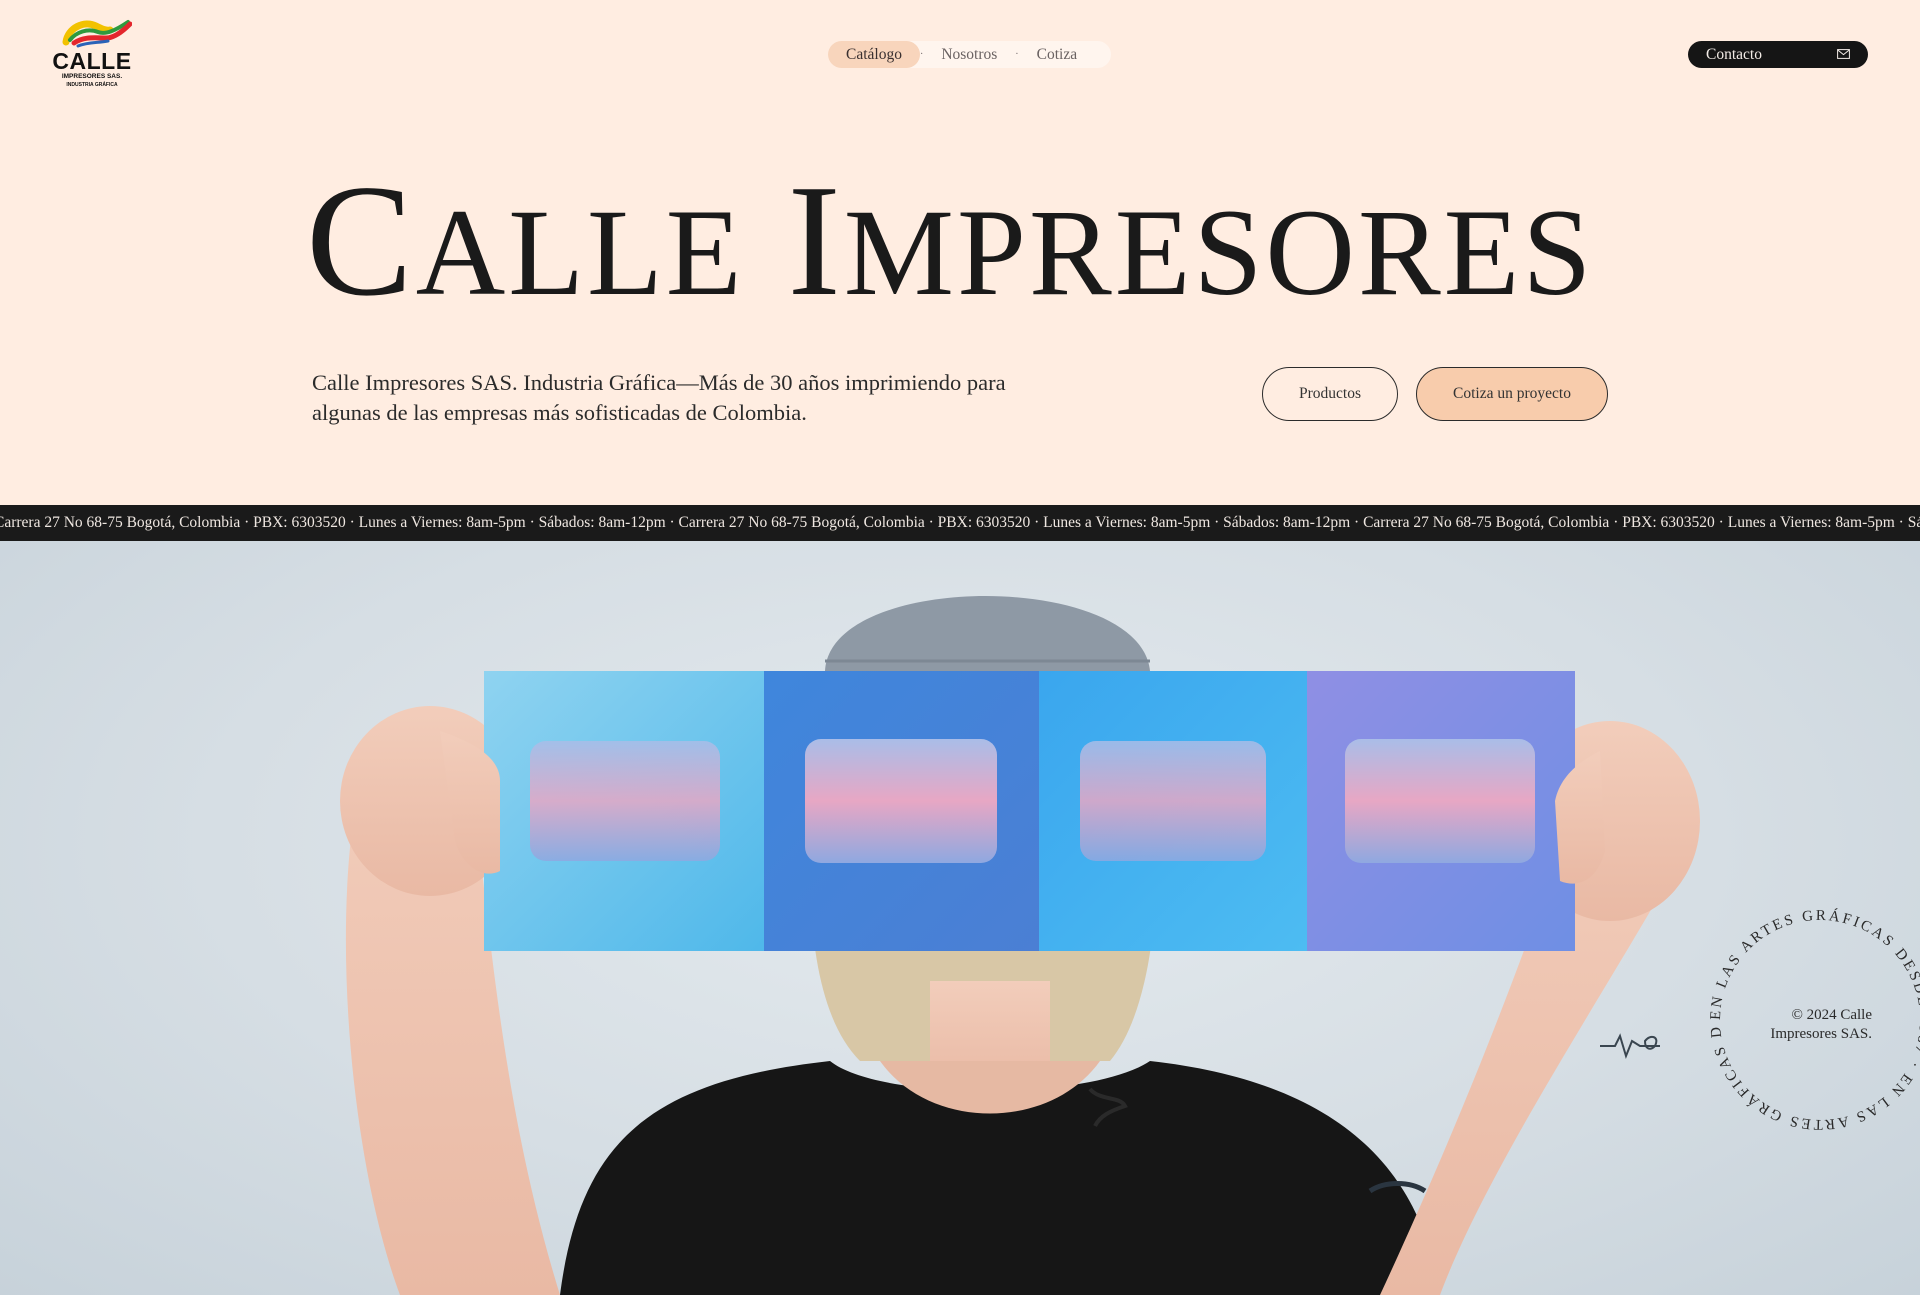  I want to click on main-nav: Catálogo · Nosotros · Cotiza, so click(970, 54).